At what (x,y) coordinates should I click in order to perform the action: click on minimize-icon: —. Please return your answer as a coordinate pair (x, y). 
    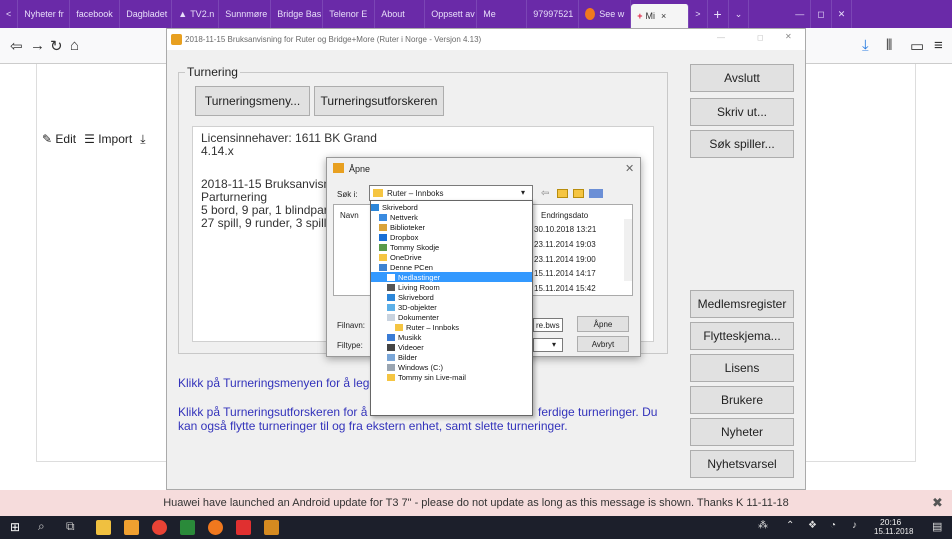
    Looking at the image, I should click on (800, 14).